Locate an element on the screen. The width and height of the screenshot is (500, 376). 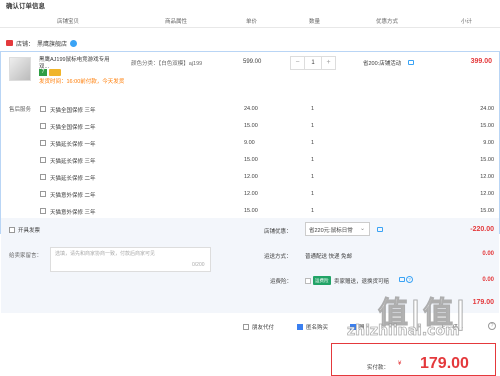
service-row: 天猫延长保修 二年 12.00 1 12.00 is located at coordinates (250, 181).